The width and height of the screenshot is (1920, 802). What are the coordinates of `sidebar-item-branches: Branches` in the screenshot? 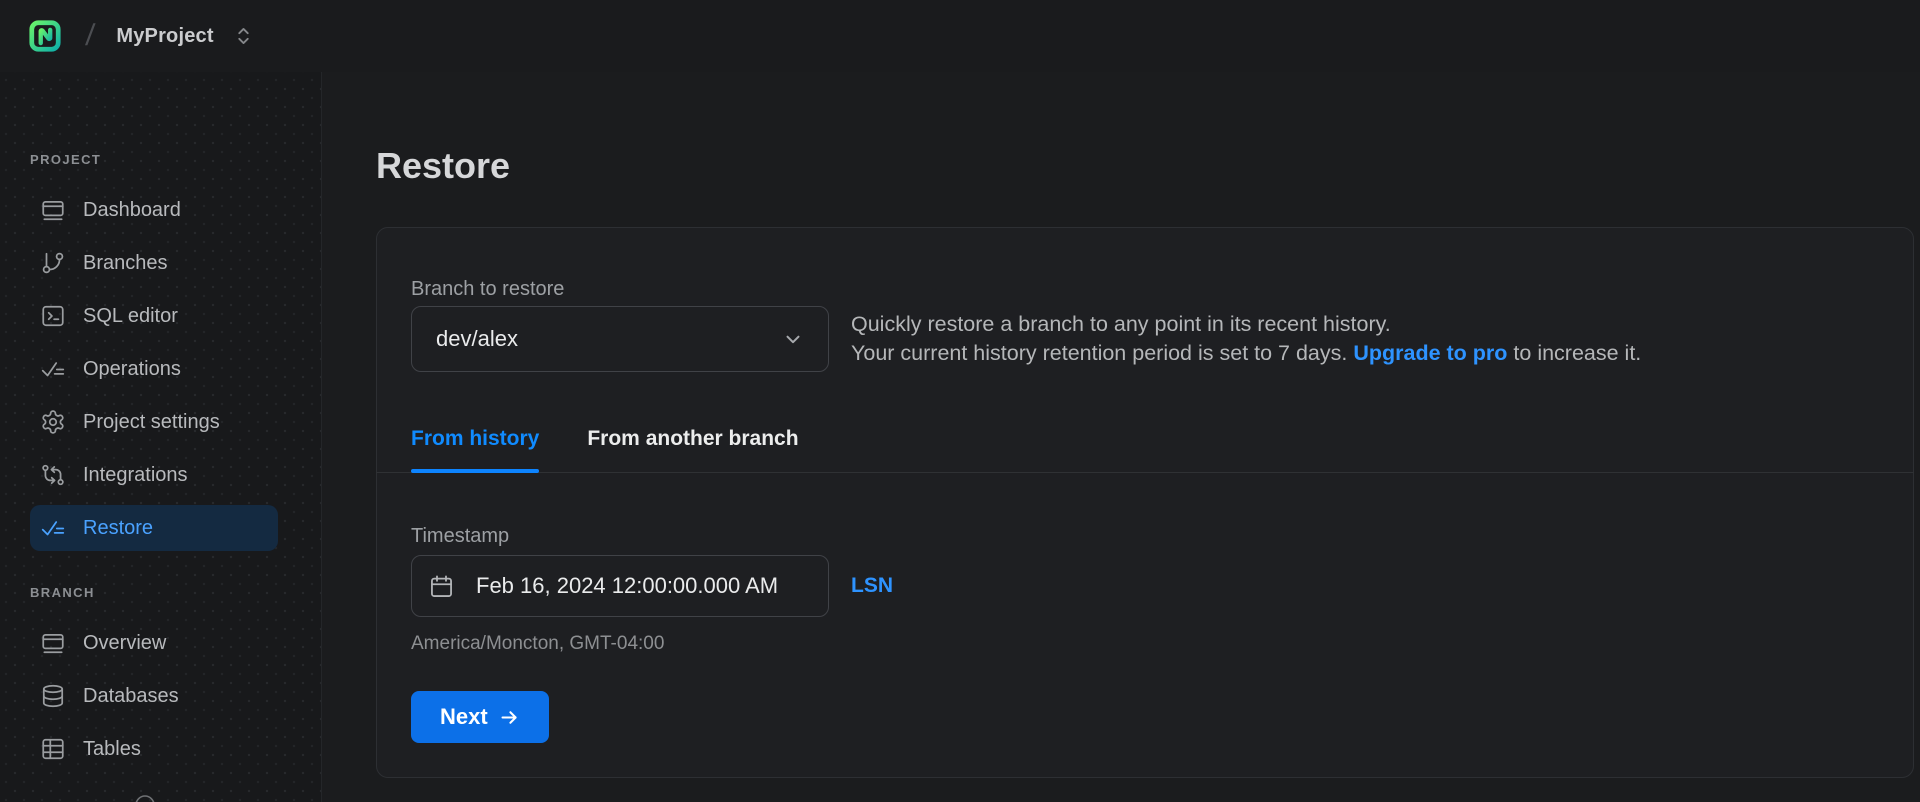 It's located at (154, 263).